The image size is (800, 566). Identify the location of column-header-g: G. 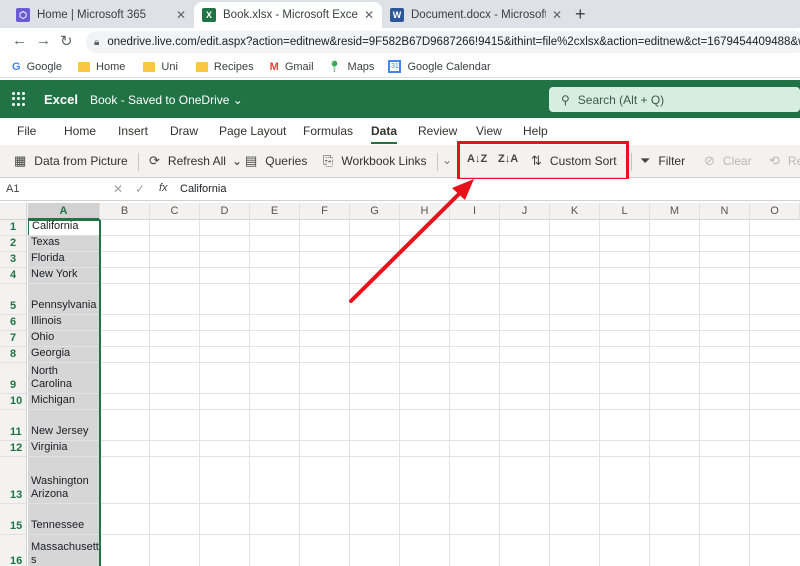
(375, 211).